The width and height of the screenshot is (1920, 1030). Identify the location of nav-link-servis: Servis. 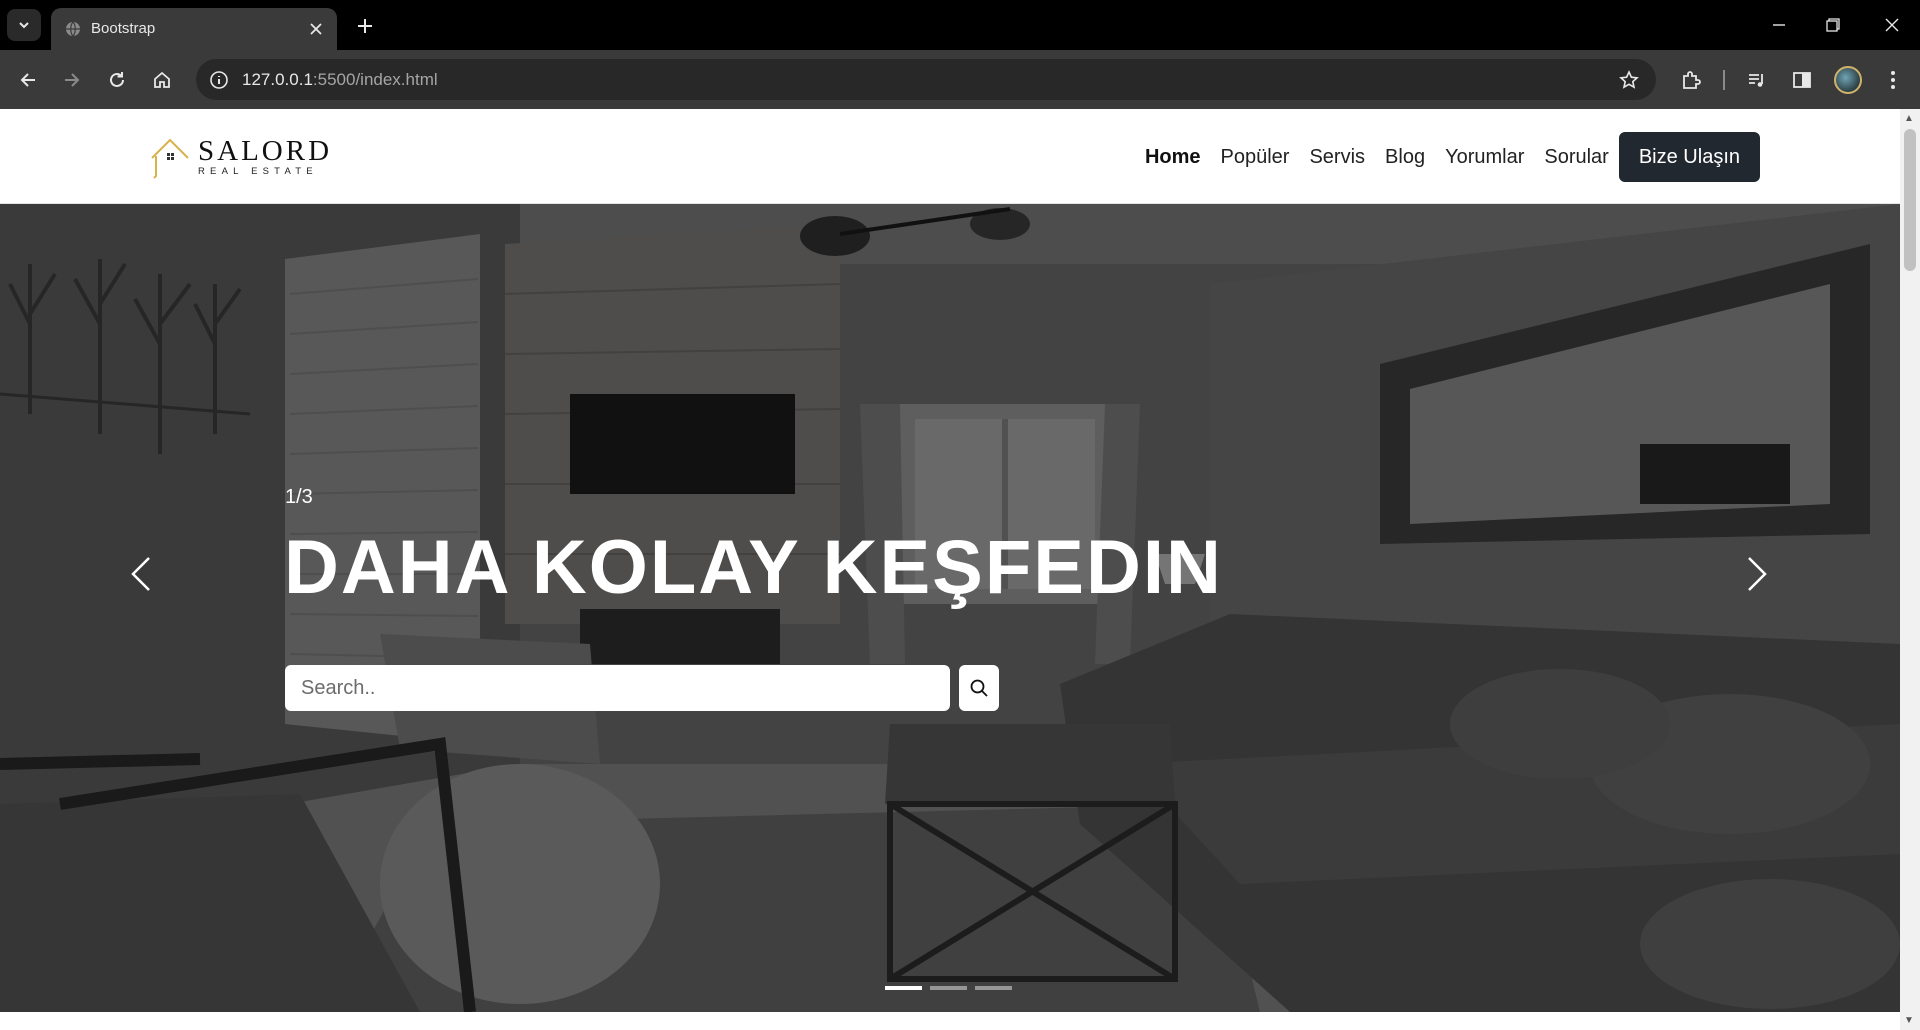
(1337, 157).